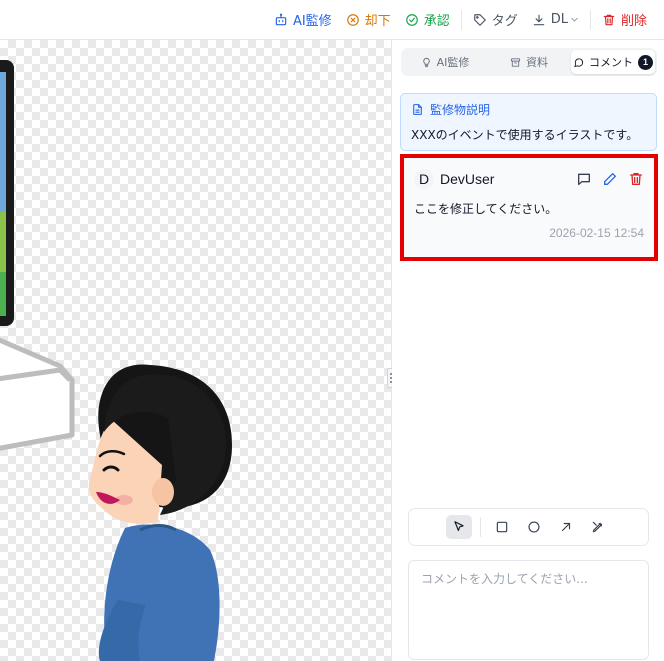 Image resolution: width=664 pixels, height=661 pixels. Describe the element at coordinates (436, 21) in the screenshot. I see `approve-label: 承認` at that location.